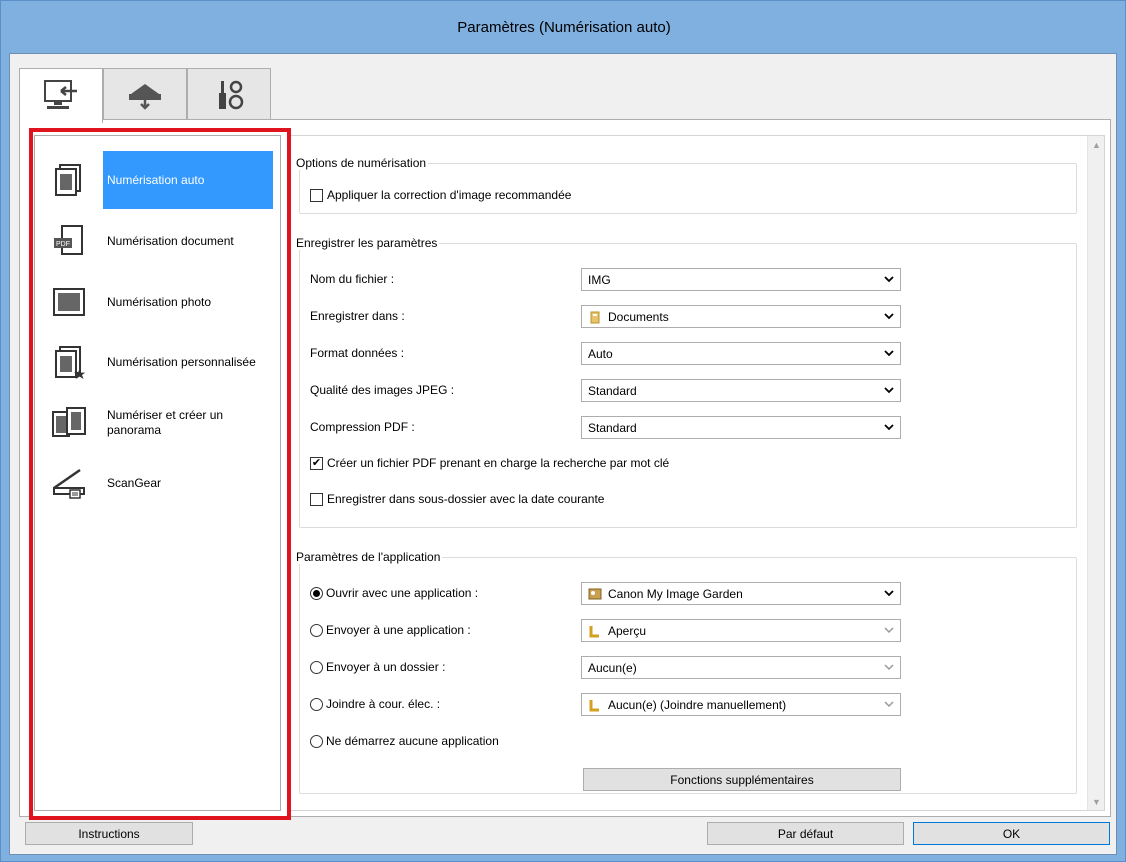 The height and width of the screenshot is (862, 1126). I want to click on scanner-icon, so click(145, 96).